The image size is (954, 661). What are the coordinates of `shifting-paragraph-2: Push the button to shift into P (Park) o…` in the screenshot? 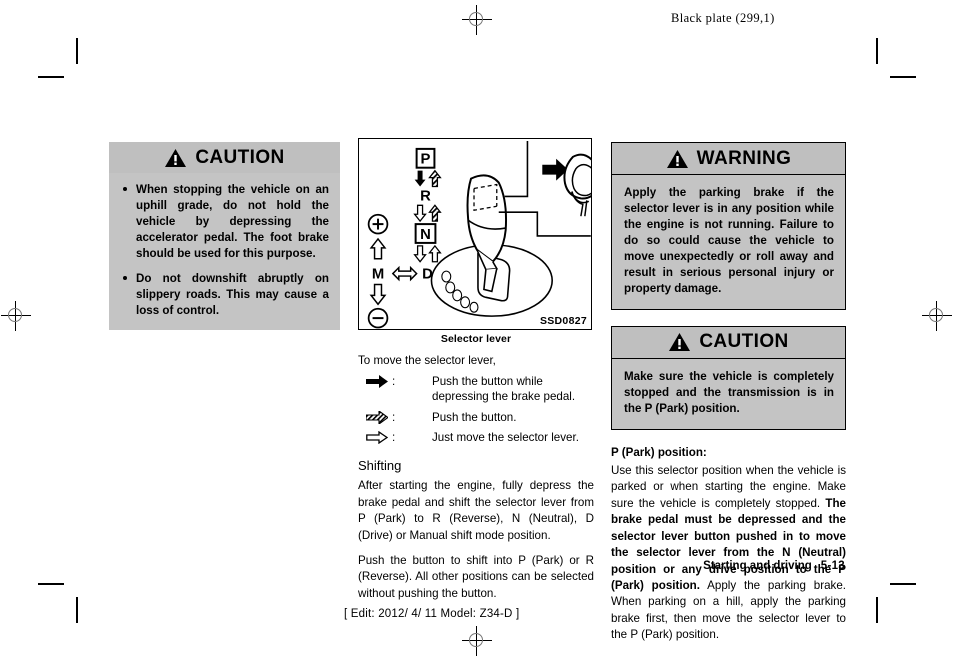 It's located at (476, 577).